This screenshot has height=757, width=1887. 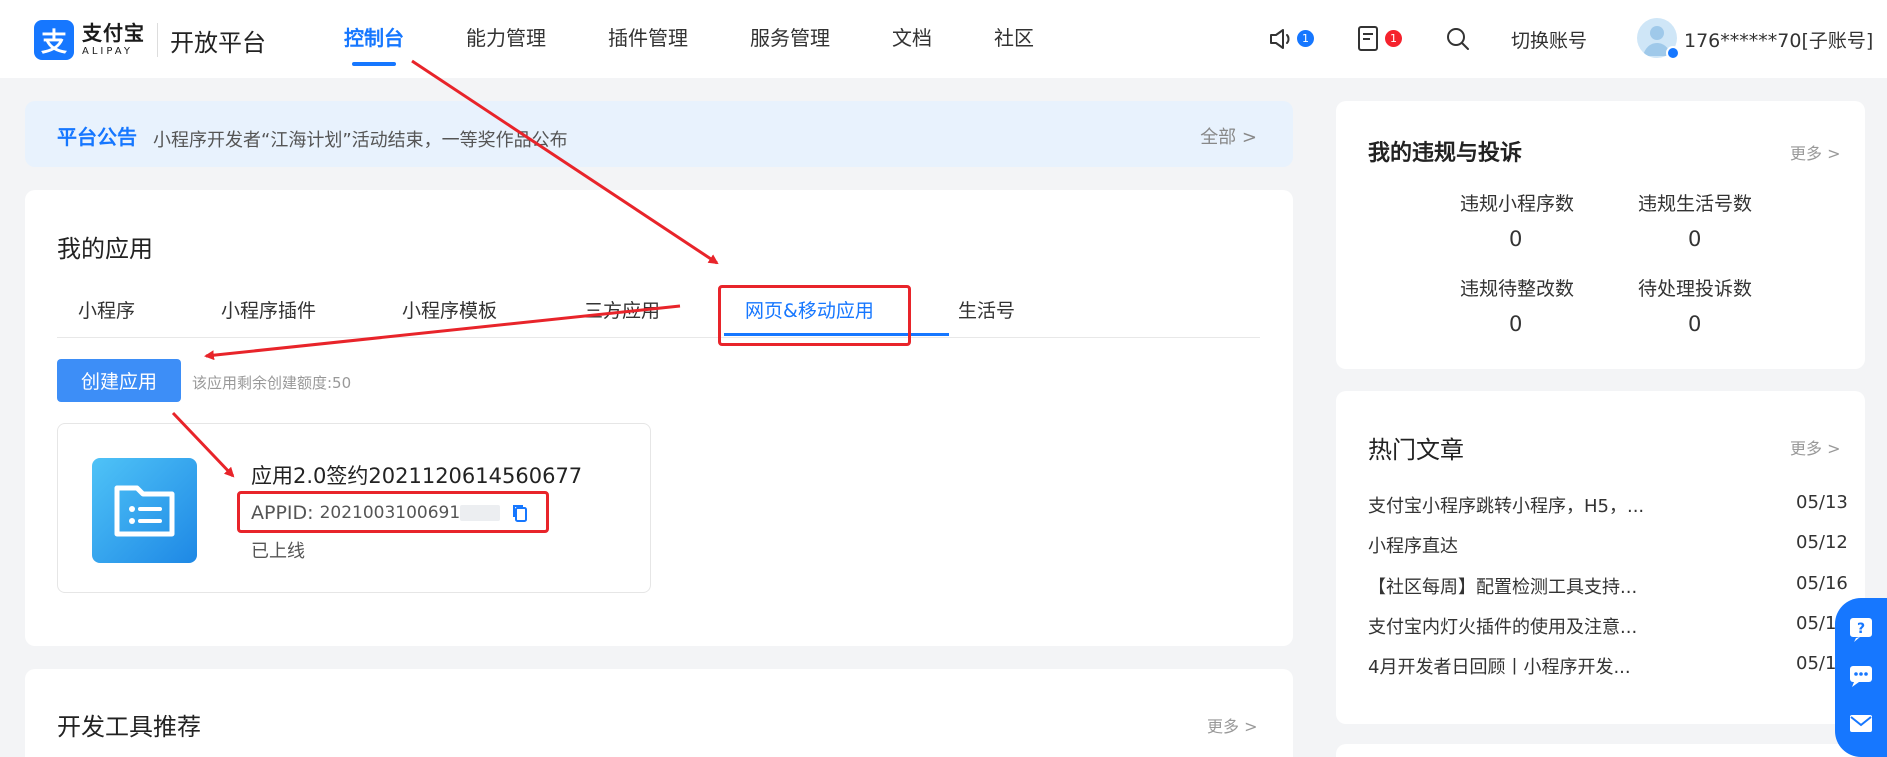 What do you see at coordinates (1600, 750) in the screenshot?
I see `next-card` at bounding box center [1600, 750].